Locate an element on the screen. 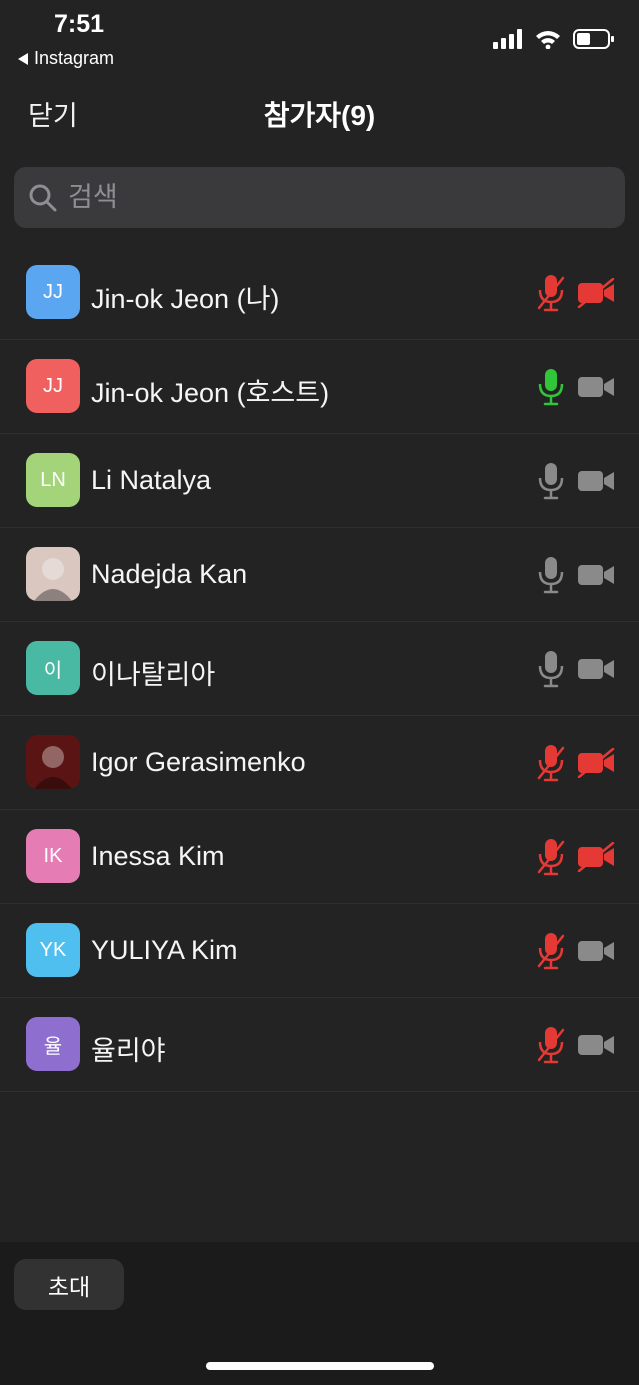 The height and width of the screenshot is (1385, 639). invite-button: 초대 is located at coordinates (69, 1284).